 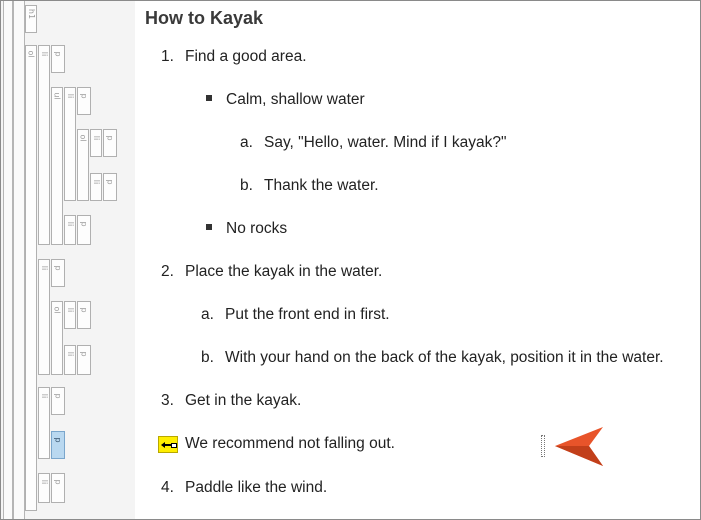 What do you see at coordinates (284, 271) in the screenshot?
I see `list-item-text: Place the kayak in the water.` at bounding box center [284, 271].